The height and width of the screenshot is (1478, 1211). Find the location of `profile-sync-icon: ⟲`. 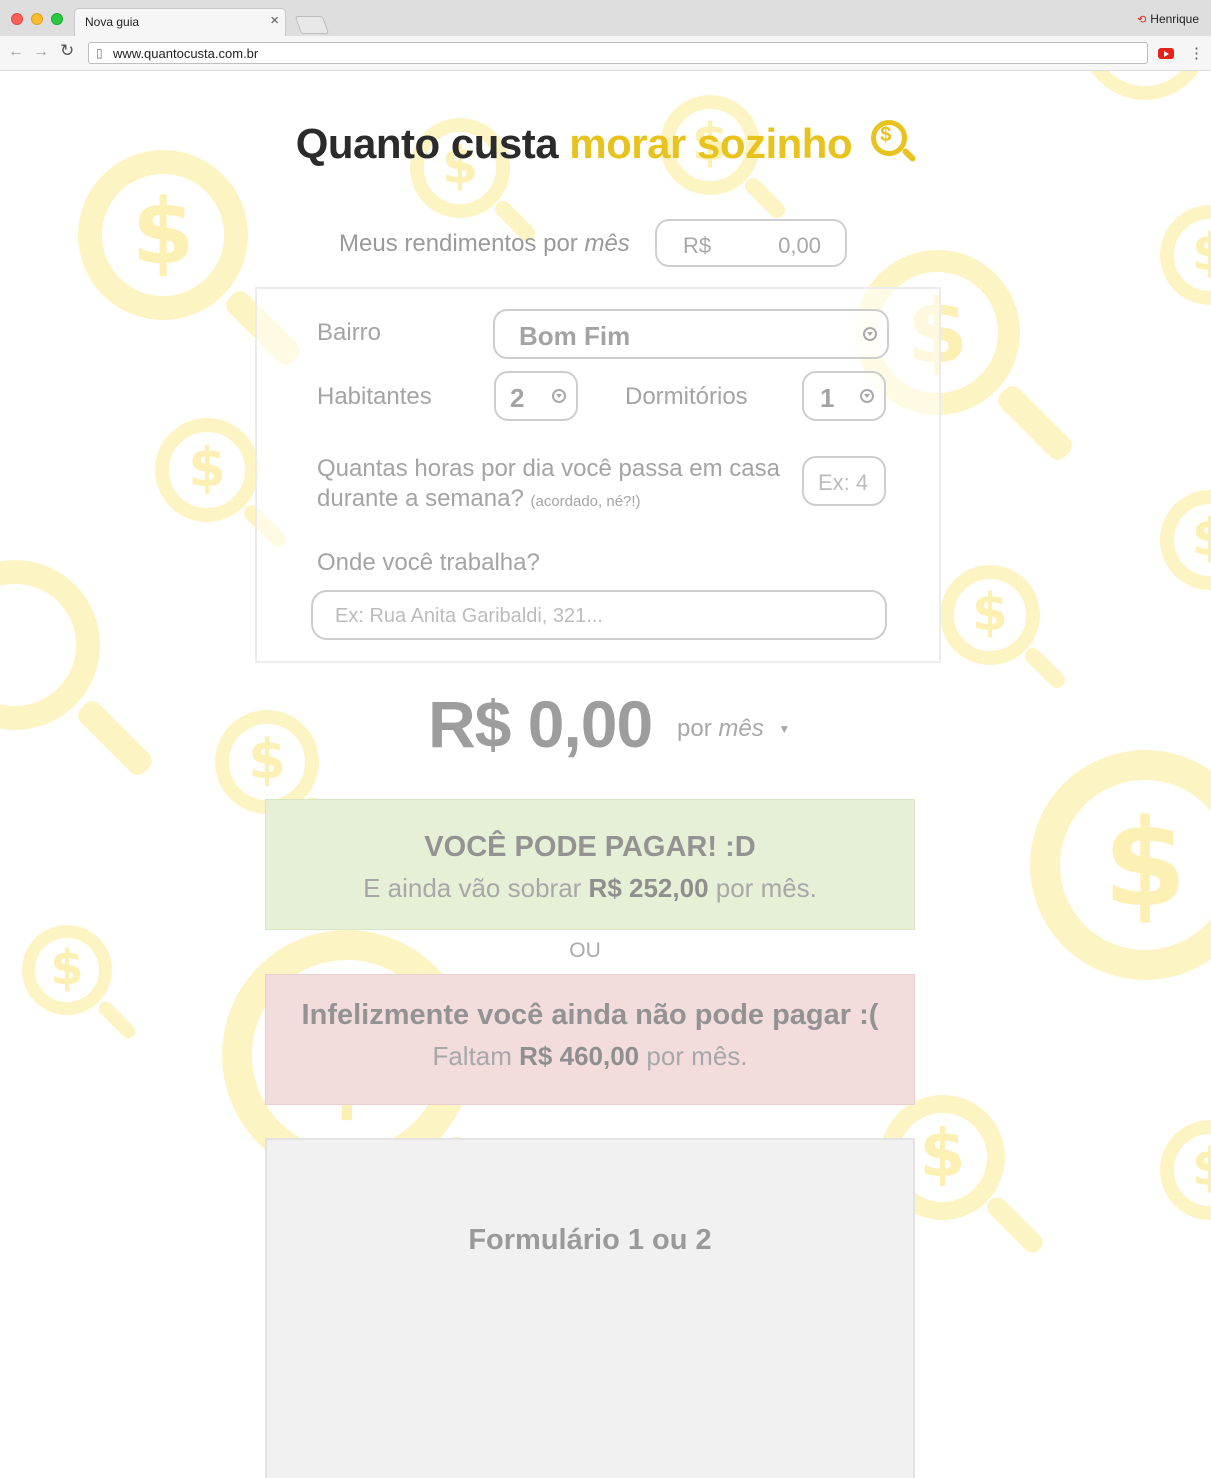

profile-sync-icon: ⟲ is located at coordinates (1142, 20).